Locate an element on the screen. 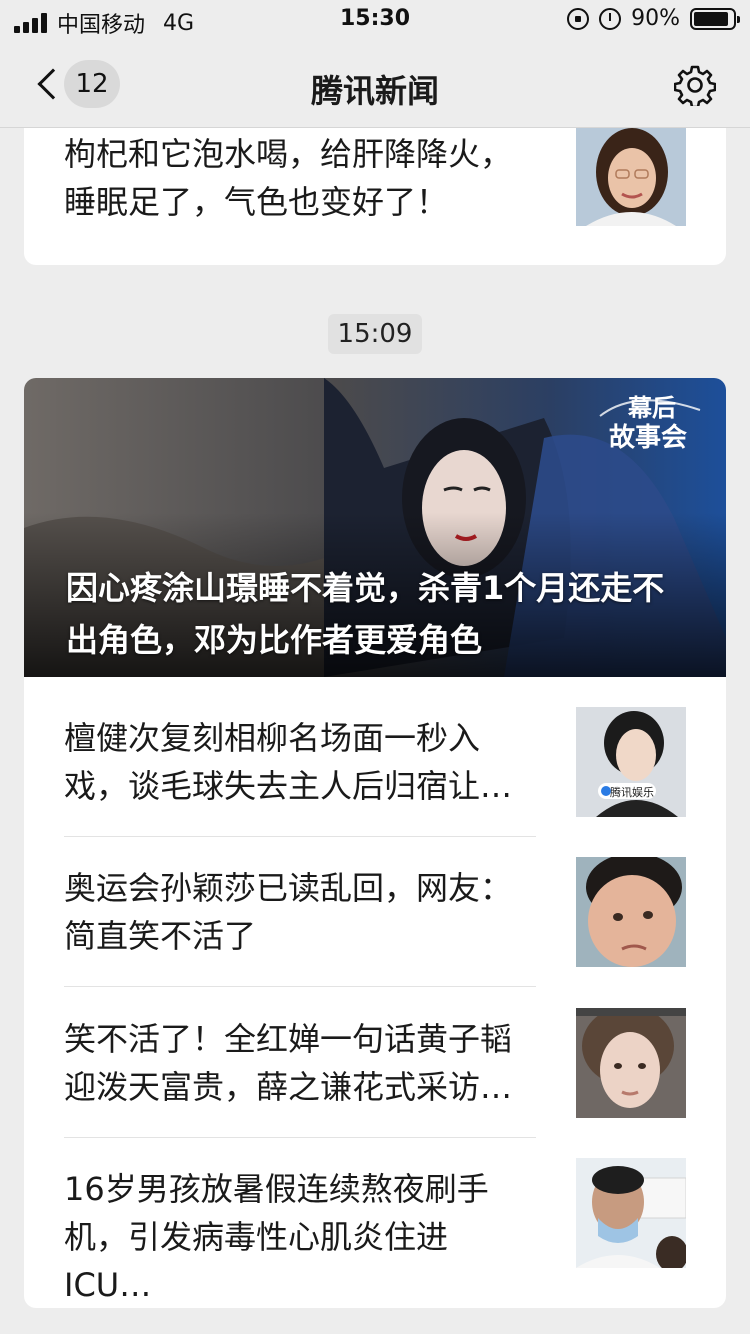 This screenshot has height=1334, width=750. thumbnail-caption: 腾讯娱乐 is located at coordinates (632, 792).